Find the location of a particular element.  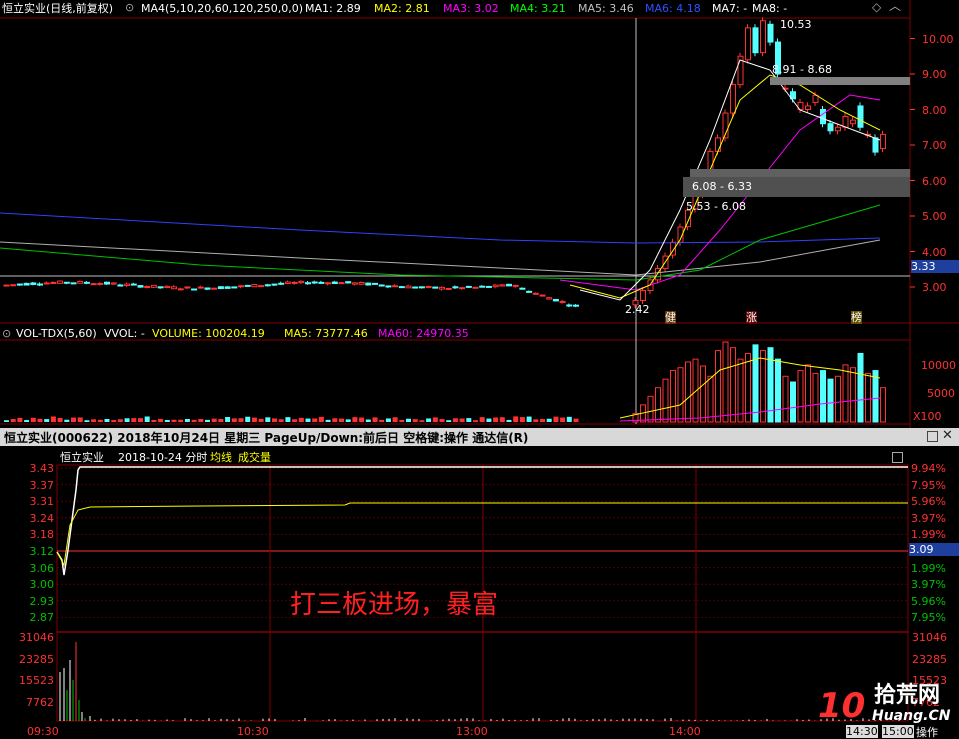

intraday-vol-label: 成交量 is located at coordinates (254, 457).